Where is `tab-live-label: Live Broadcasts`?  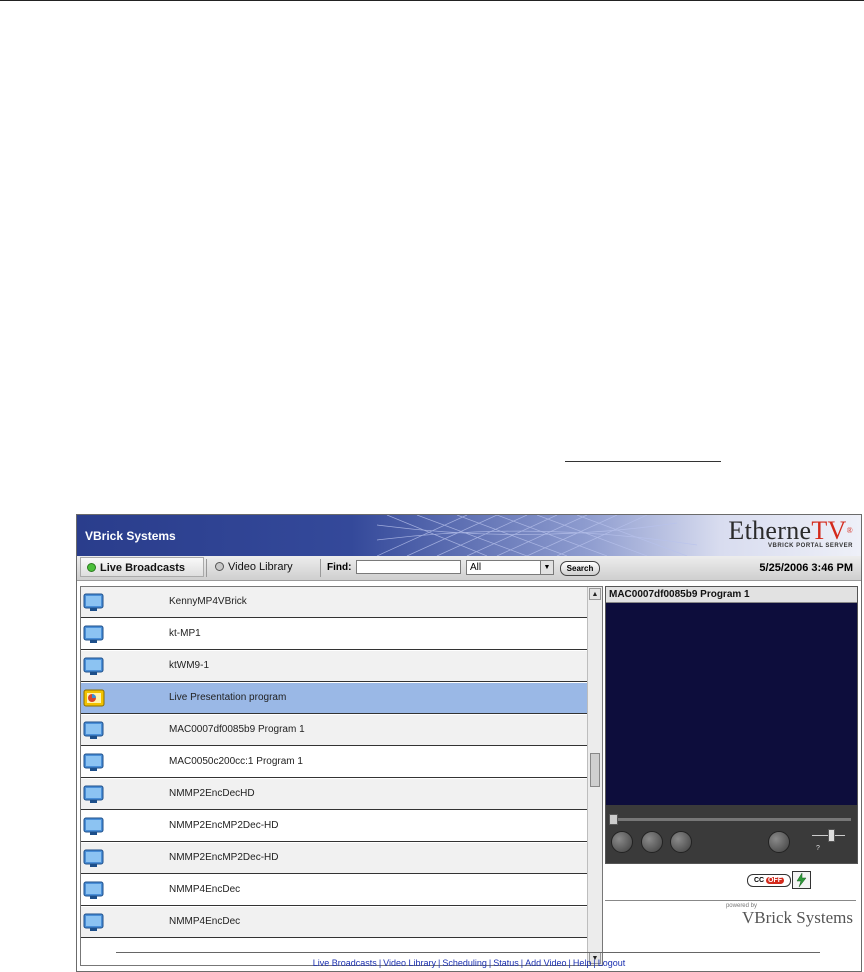
tab-live-label: Live Broadcasts is located at coordinates (142, 568).